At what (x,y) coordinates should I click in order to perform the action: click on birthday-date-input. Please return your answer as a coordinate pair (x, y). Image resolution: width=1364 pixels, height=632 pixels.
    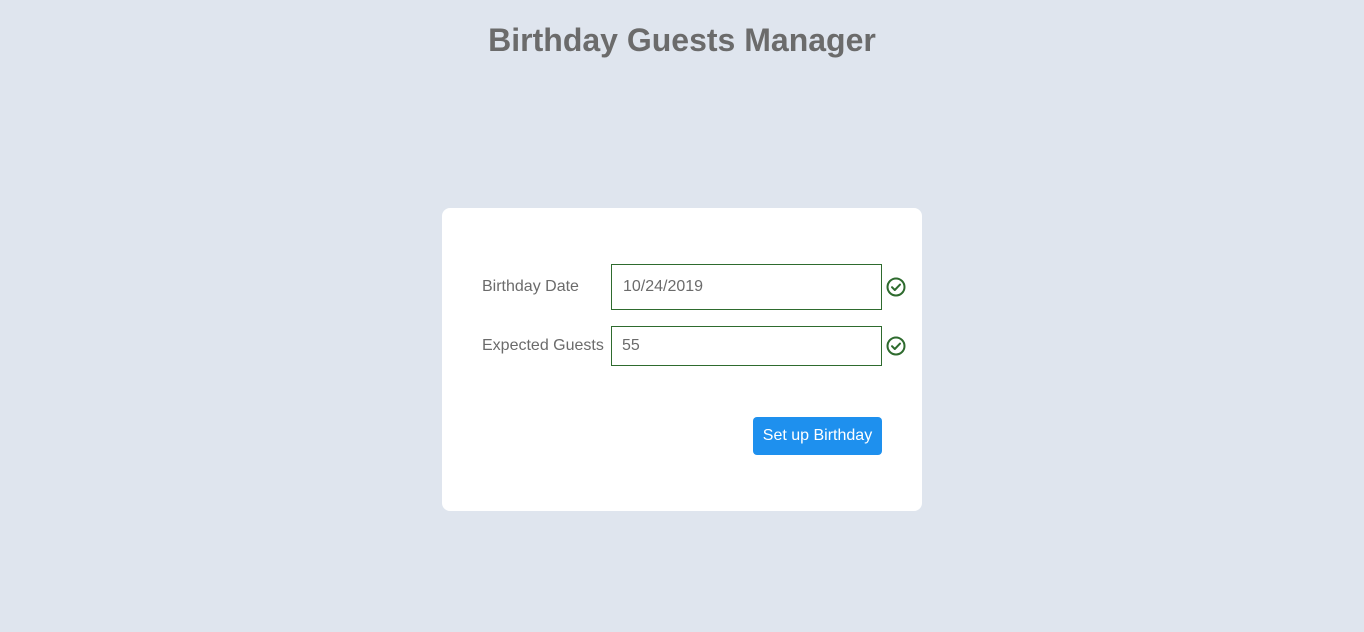
    Looking at the image, I should click on (746, 287).